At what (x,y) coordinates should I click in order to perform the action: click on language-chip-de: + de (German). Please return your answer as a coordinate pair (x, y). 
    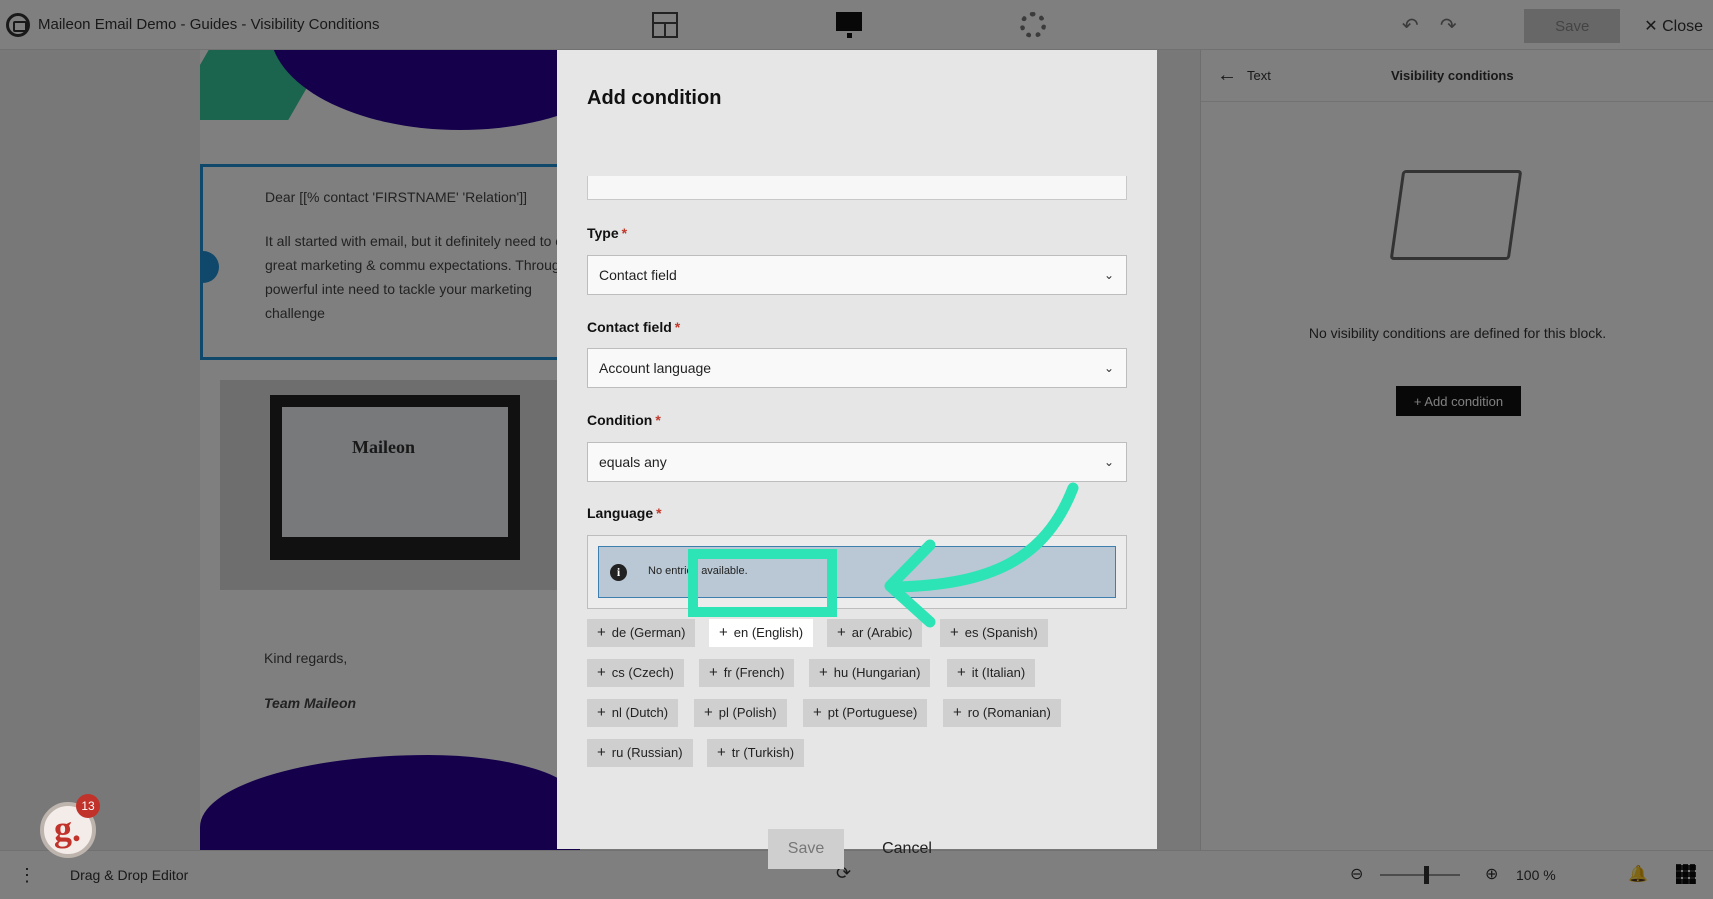
    Looking at the image, I should click on (641, 633).